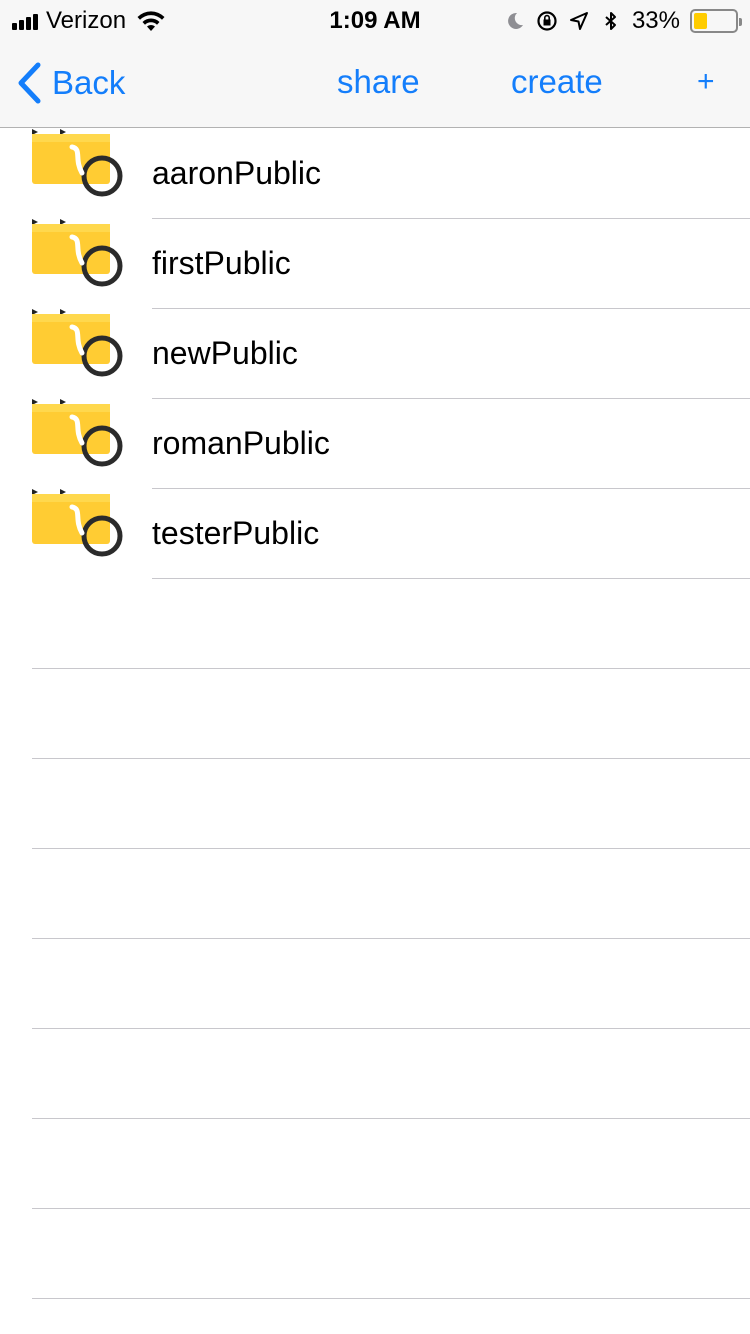 The height and width of the screenshot is (1334, 750). What do you see at coordinates (610, 21) in the screenshot?
I see `bluetooth-icon` at bounding box center [610, 21].